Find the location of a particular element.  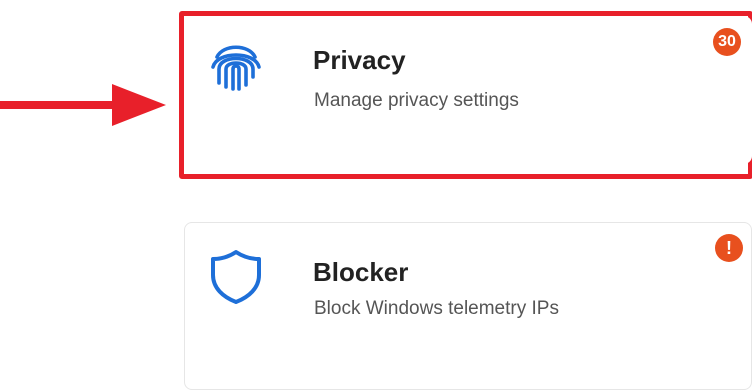

pointer-arrow is located at coordinates (83, 105).